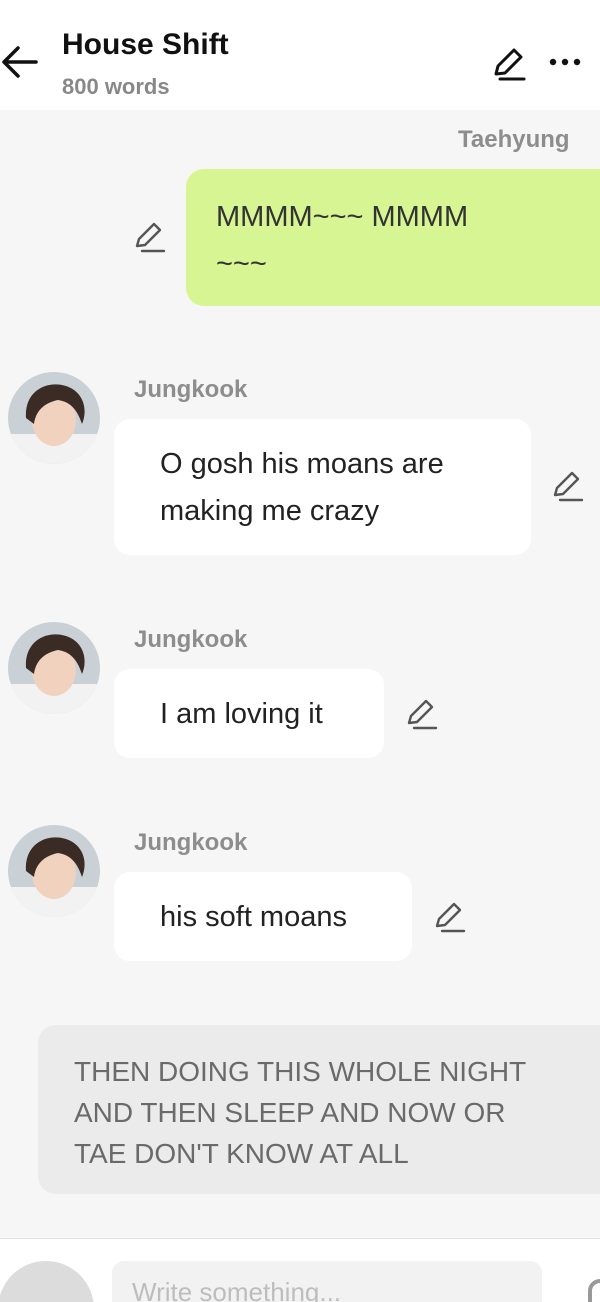 This screenshot has width=600, height=1302. What do you see at coordinates (393, 237) in the screenshot?
I see `message-bubble-outgoing: MMMM~~~ MMMM ~~~` at bounding box center [393, 237].